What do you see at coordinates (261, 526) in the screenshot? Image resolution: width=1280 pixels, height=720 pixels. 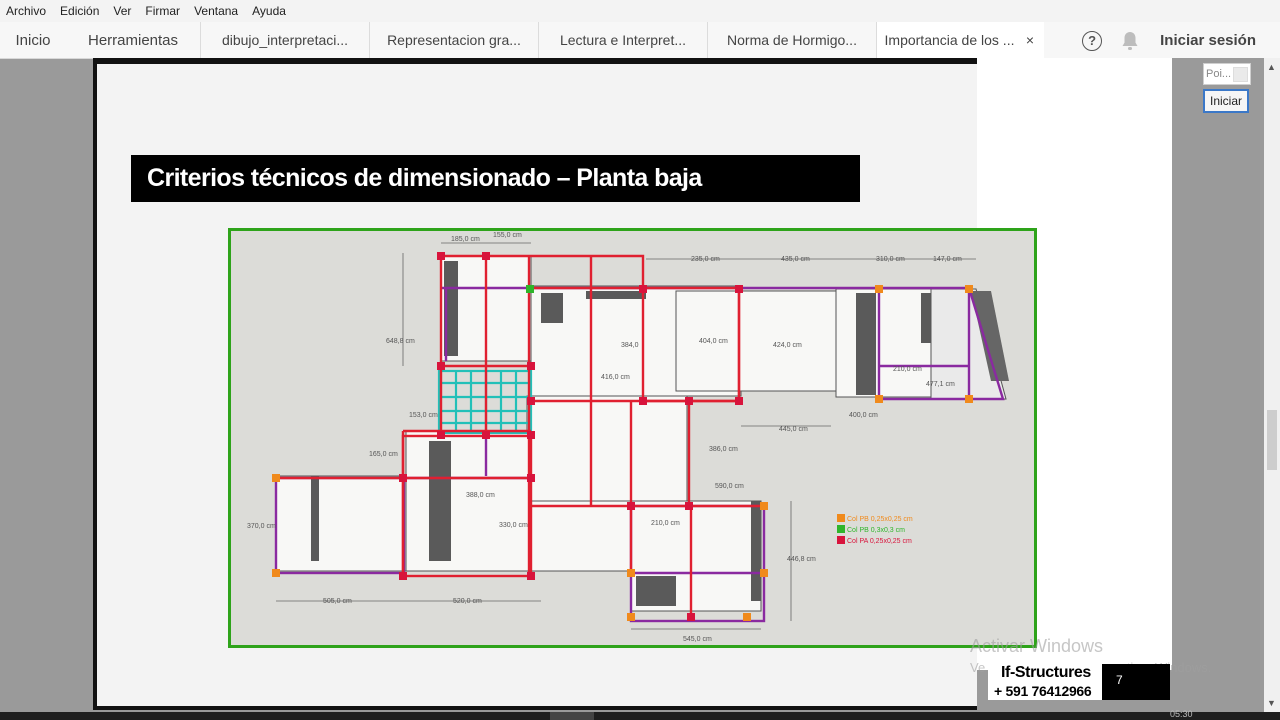 I see `dim-label: 370,0 cm` at bounding box center [261, 526].